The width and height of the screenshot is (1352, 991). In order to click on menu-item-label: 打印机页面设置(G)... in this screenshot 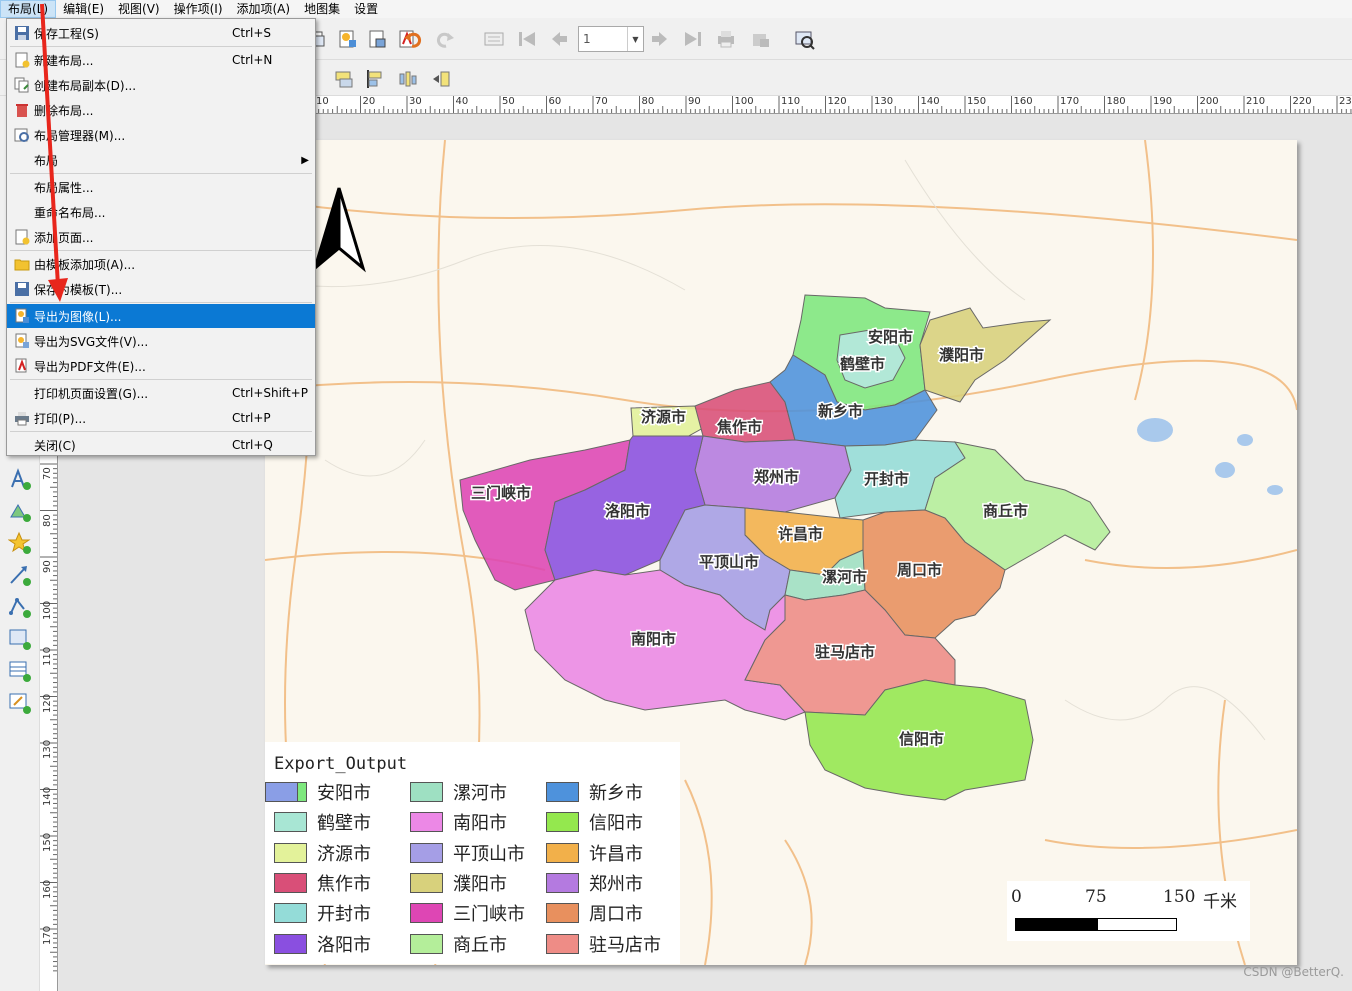, I will do `click(91, 393)`.